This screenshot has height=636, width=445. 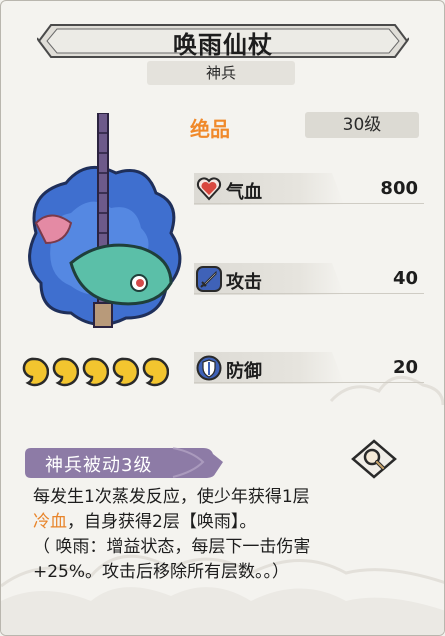 I want to click on item-title: 唤雨仙杖, so click(x=223, y=45).